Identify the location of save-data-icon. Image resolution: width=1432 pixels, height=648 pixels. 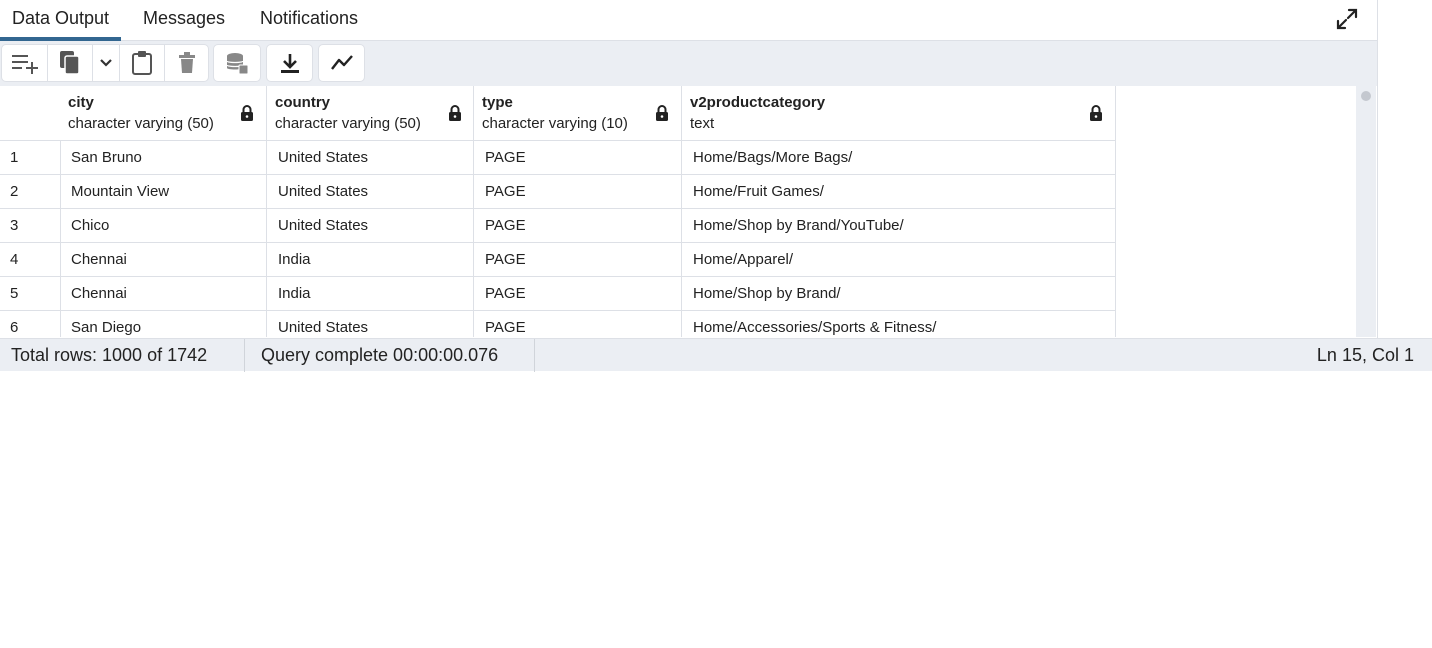
(237, 64).